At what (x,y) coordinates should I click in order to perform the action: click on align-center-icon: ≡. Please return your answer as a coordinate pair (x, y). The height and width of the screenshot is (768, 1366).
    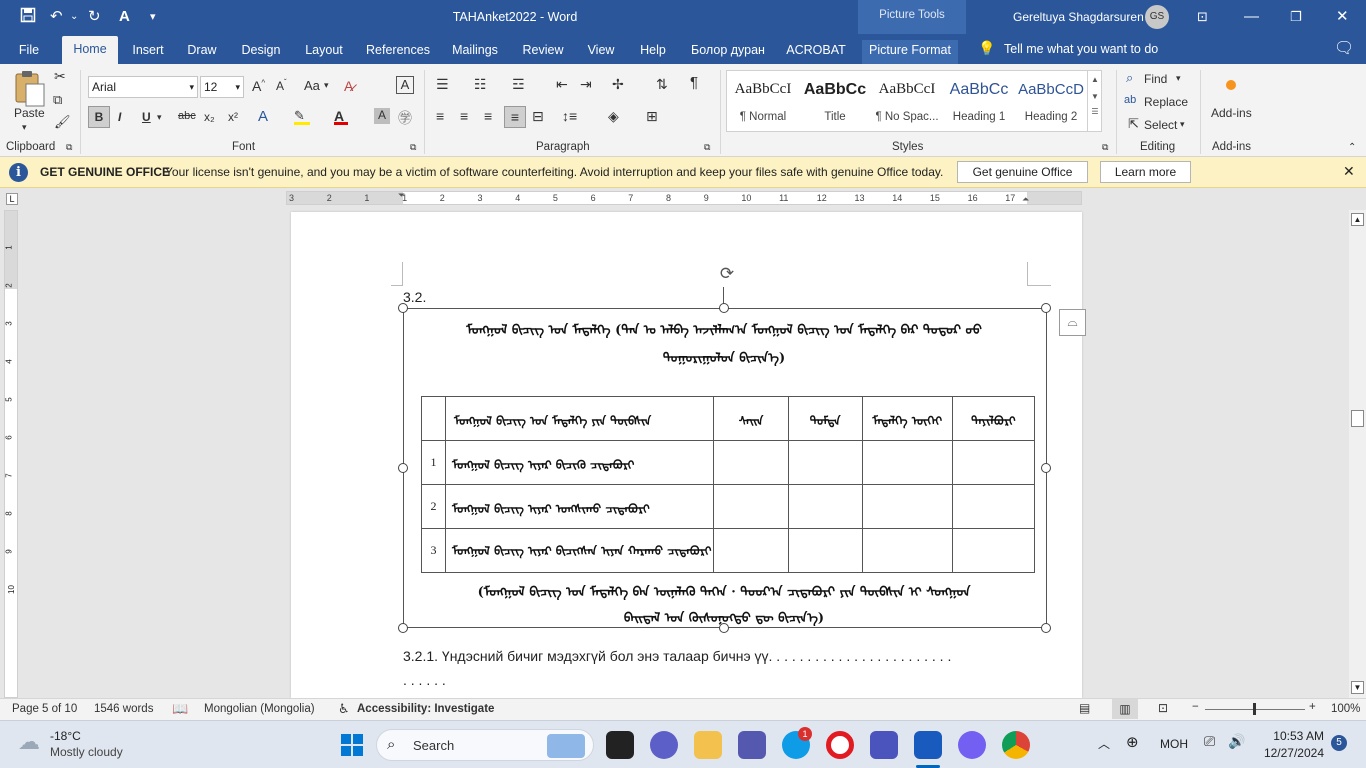
    Looking at the image, I should click on (464, 116).